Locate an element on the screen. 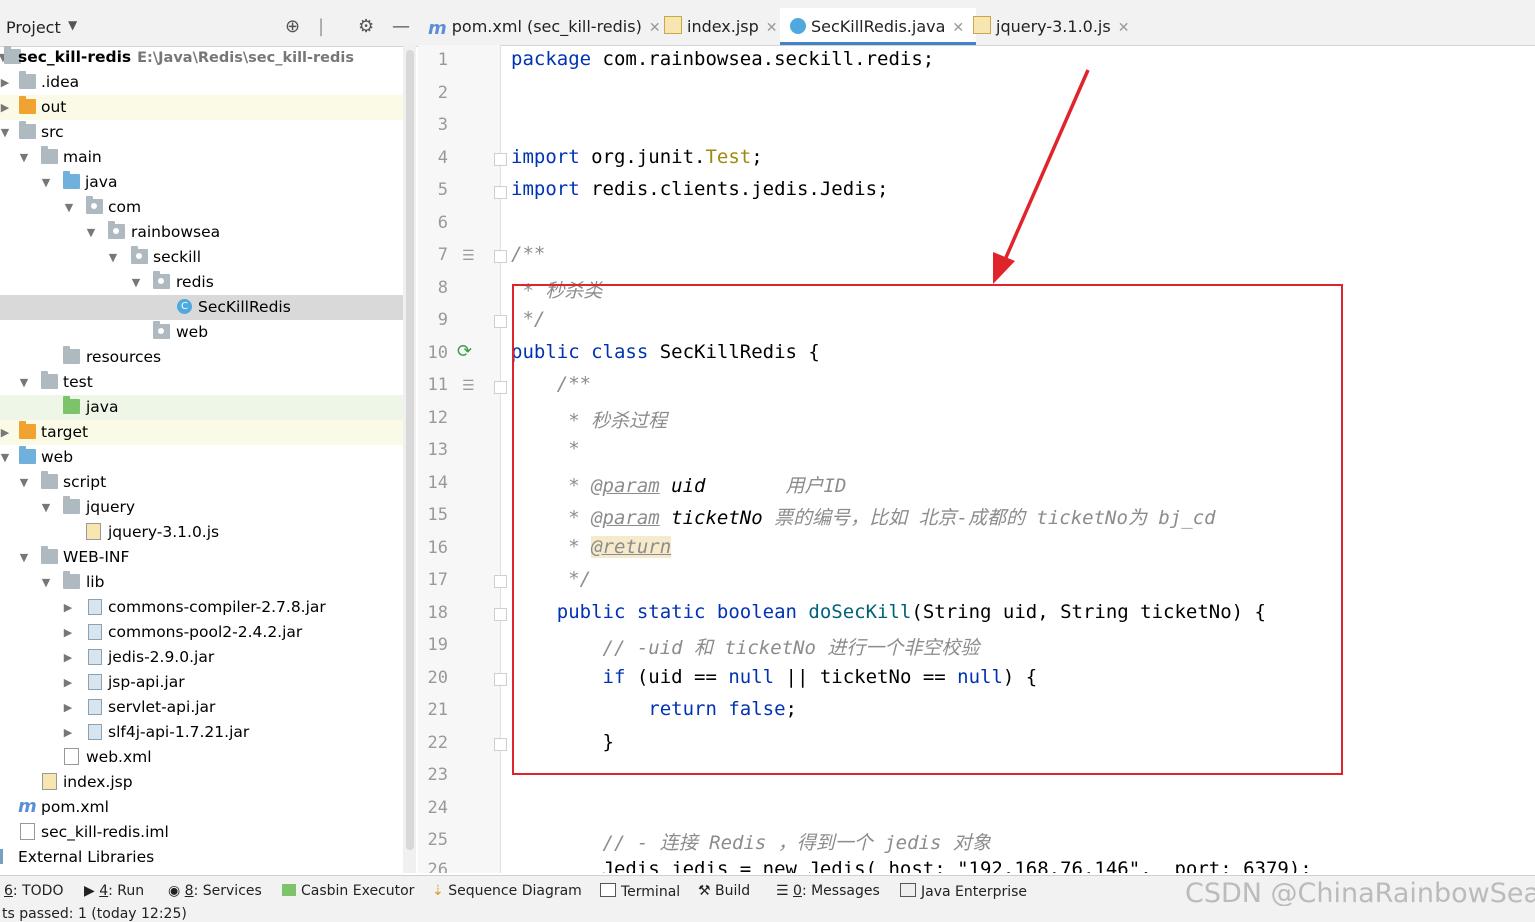  messages-icon: ☰ is located at coordinates (785, 891).